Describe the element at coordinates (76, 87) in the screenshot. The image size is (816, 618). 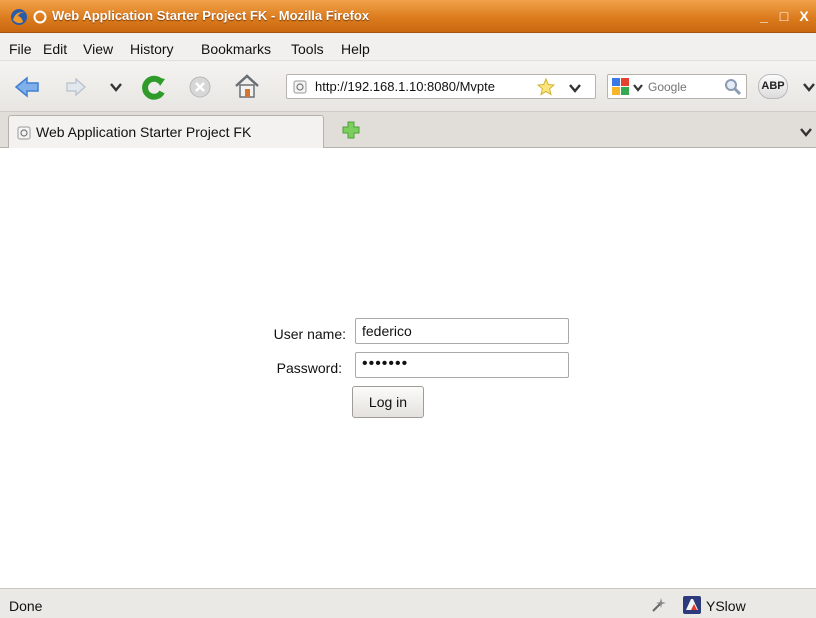
I see `forward-arrow-icon` at that location.